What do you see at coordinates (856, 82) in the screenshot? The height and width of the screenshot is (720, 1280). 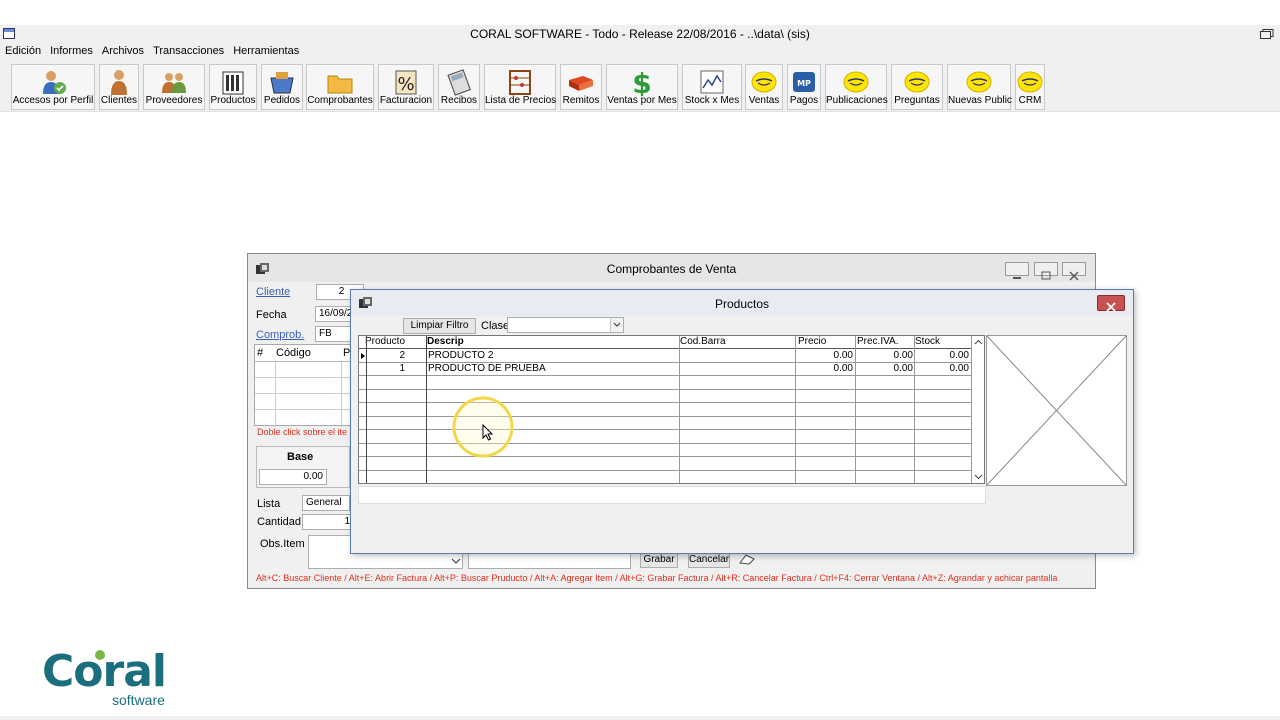 I see `mercadolibre-icon` at bounding box center [856, 82].